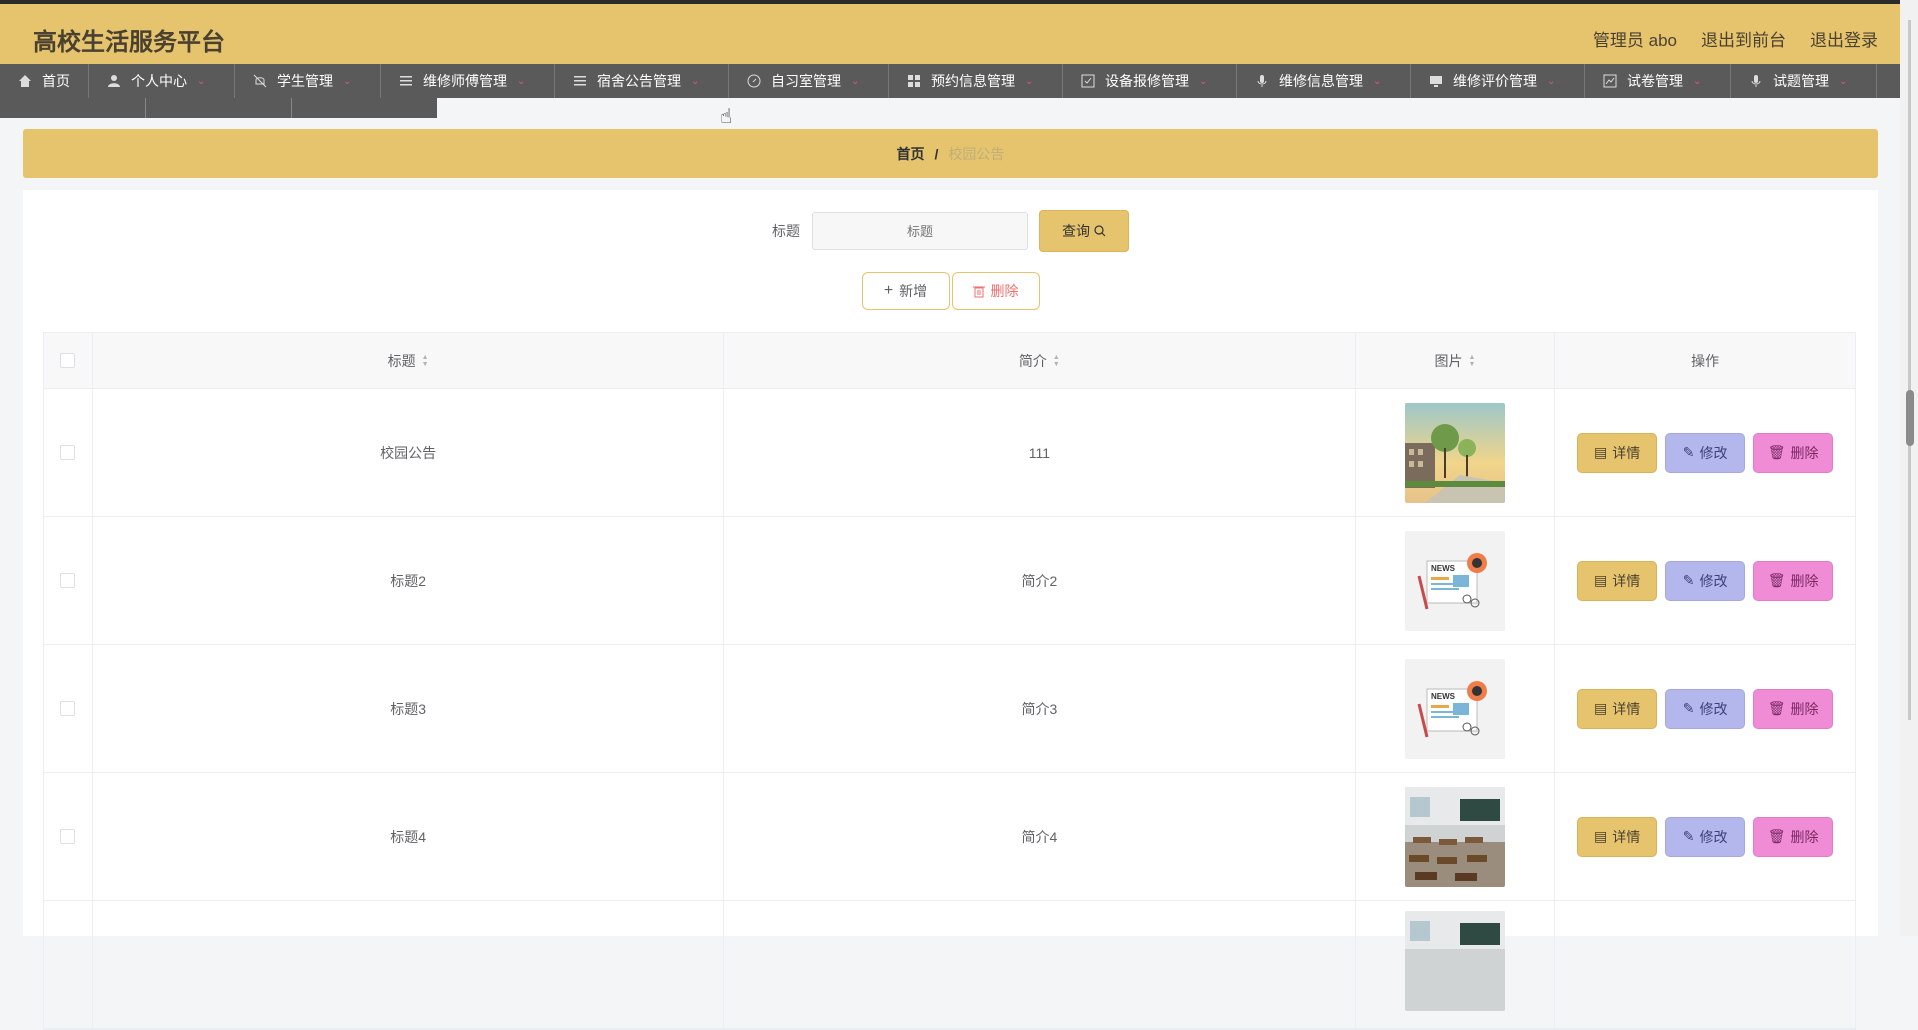  I want to click on microphone-icon, so click(1756, 81).